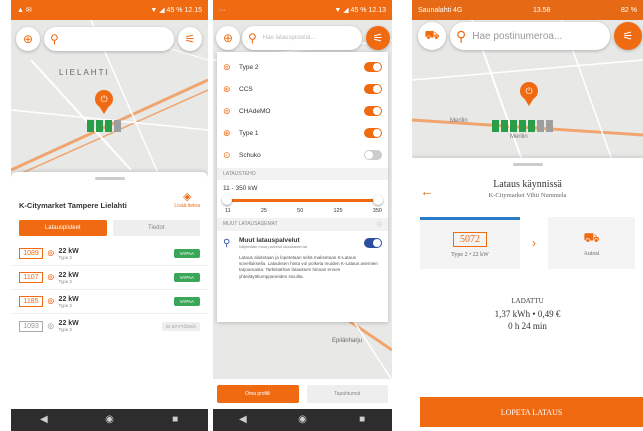 The image size is (643, 431). What do you see at coordinates (302, 10) in the screenshot?
I see `status-bar: ··· ▼ ◢ 45 % 12.13` at bounding box center [302, 10].